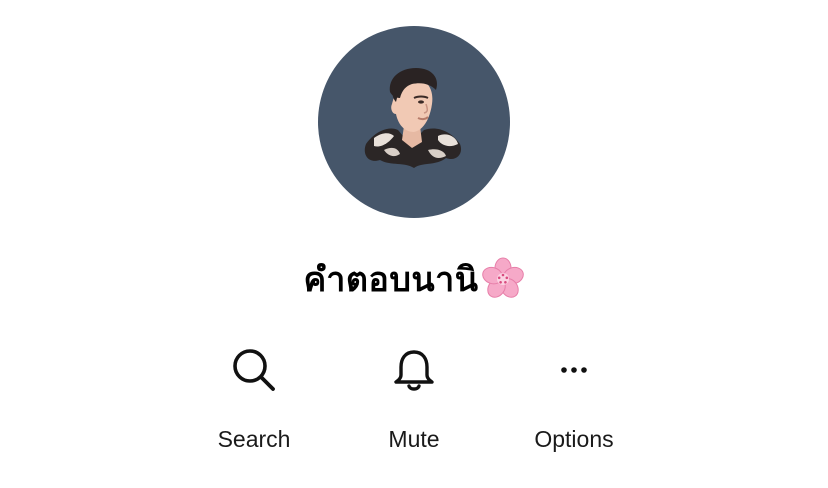 Image resolution: width=828 pixels, height=488 pixels. What do you see at coordinates (254, 401) in the screenshot?
I see `search-button: Search` at bounding box center [254, 401].